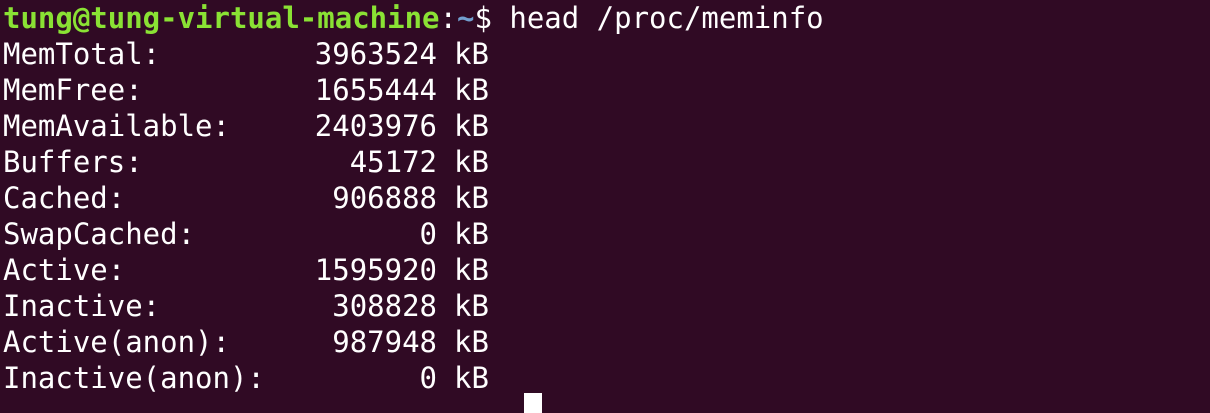 Image resolution: width=1210 pixels, height=413 pixels. What do you see at coordinates (246, 54) in the screenshot?
I see `meminfo-row: MemTotal: 3963524 kB` at bounding box center [246, 54].